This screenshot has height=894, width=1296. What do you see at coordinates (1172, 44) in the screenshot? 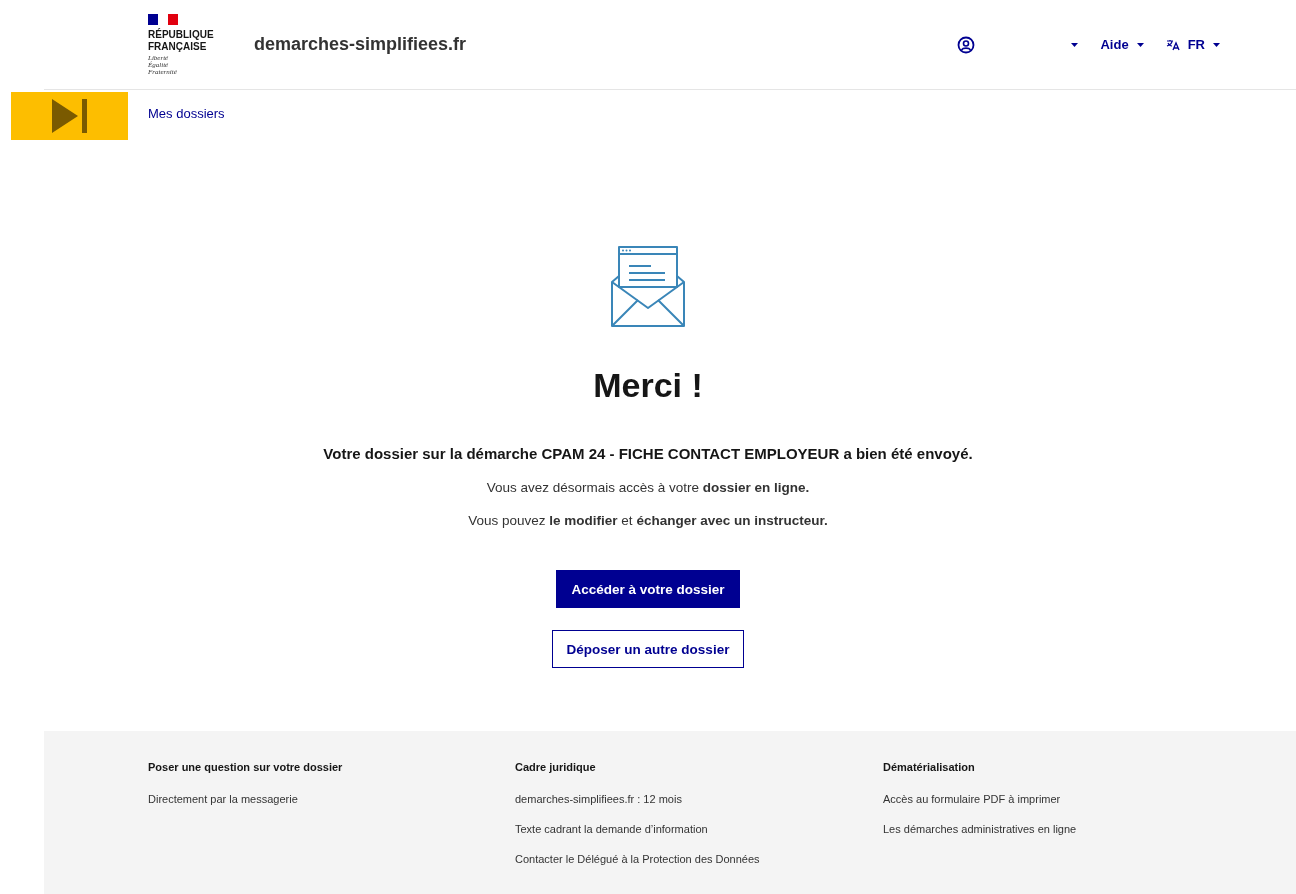
I see `translate-icon` at bounding box center [1172, 44].